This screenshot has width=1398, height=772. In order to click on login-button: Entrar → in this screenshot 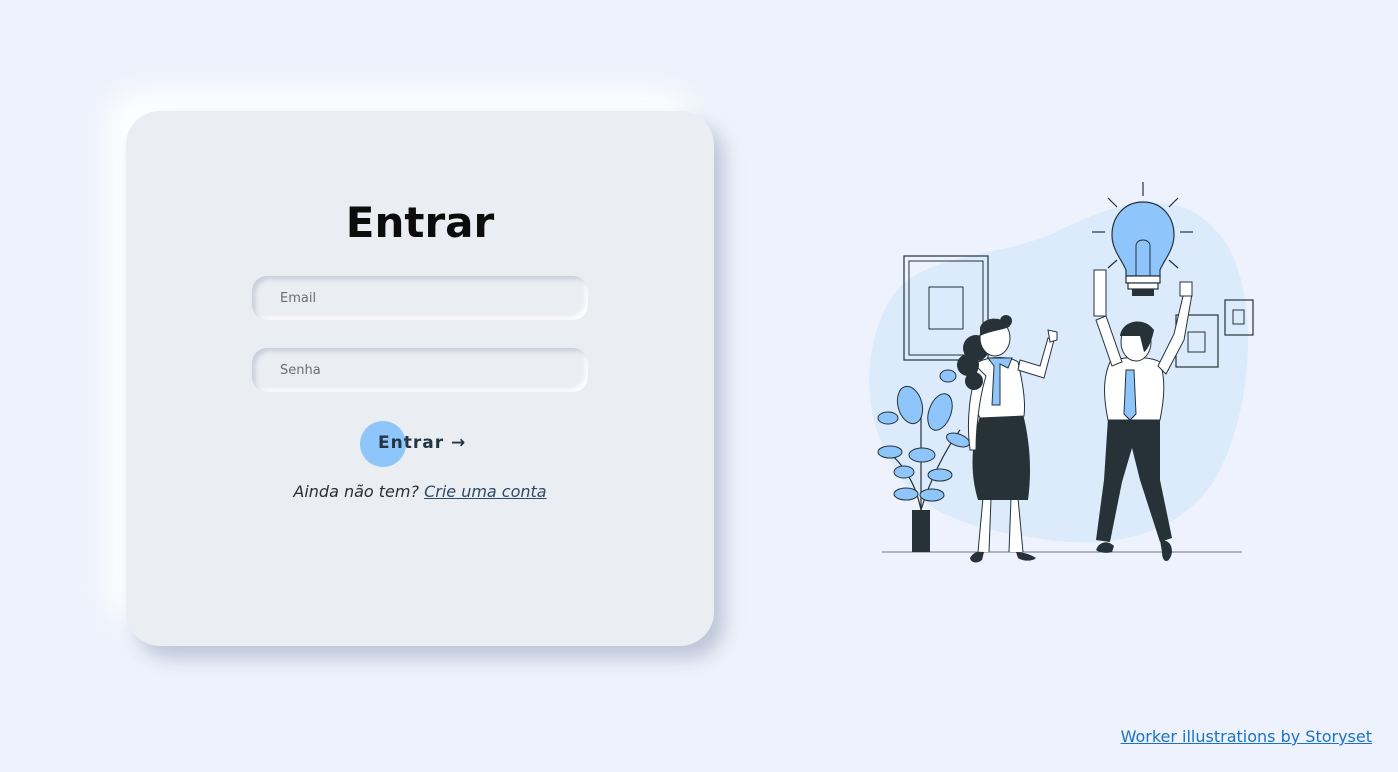, I will do `click(420, 444)`.